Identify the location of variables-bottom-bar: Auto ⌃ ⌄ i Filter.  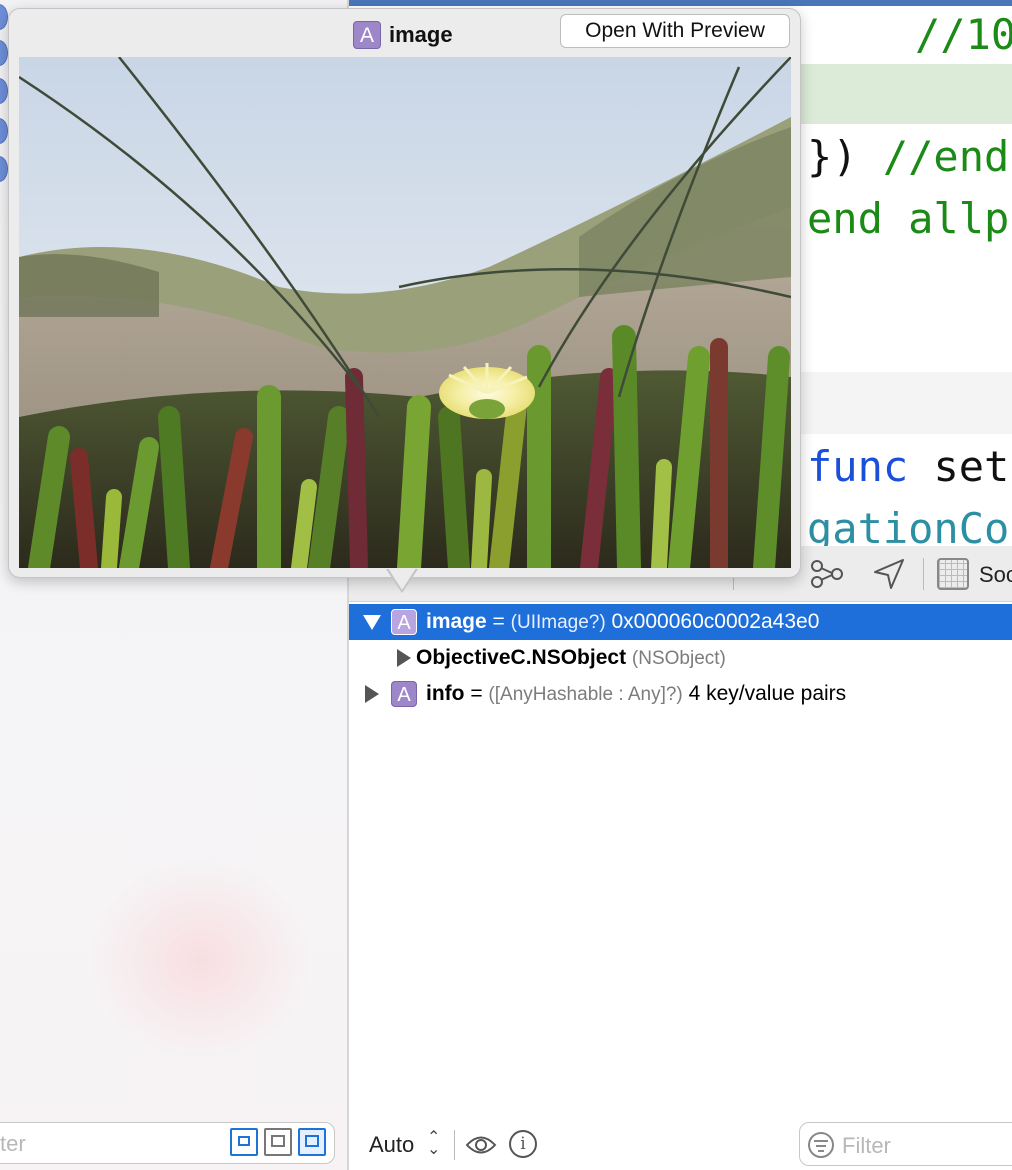
(680, 1146).